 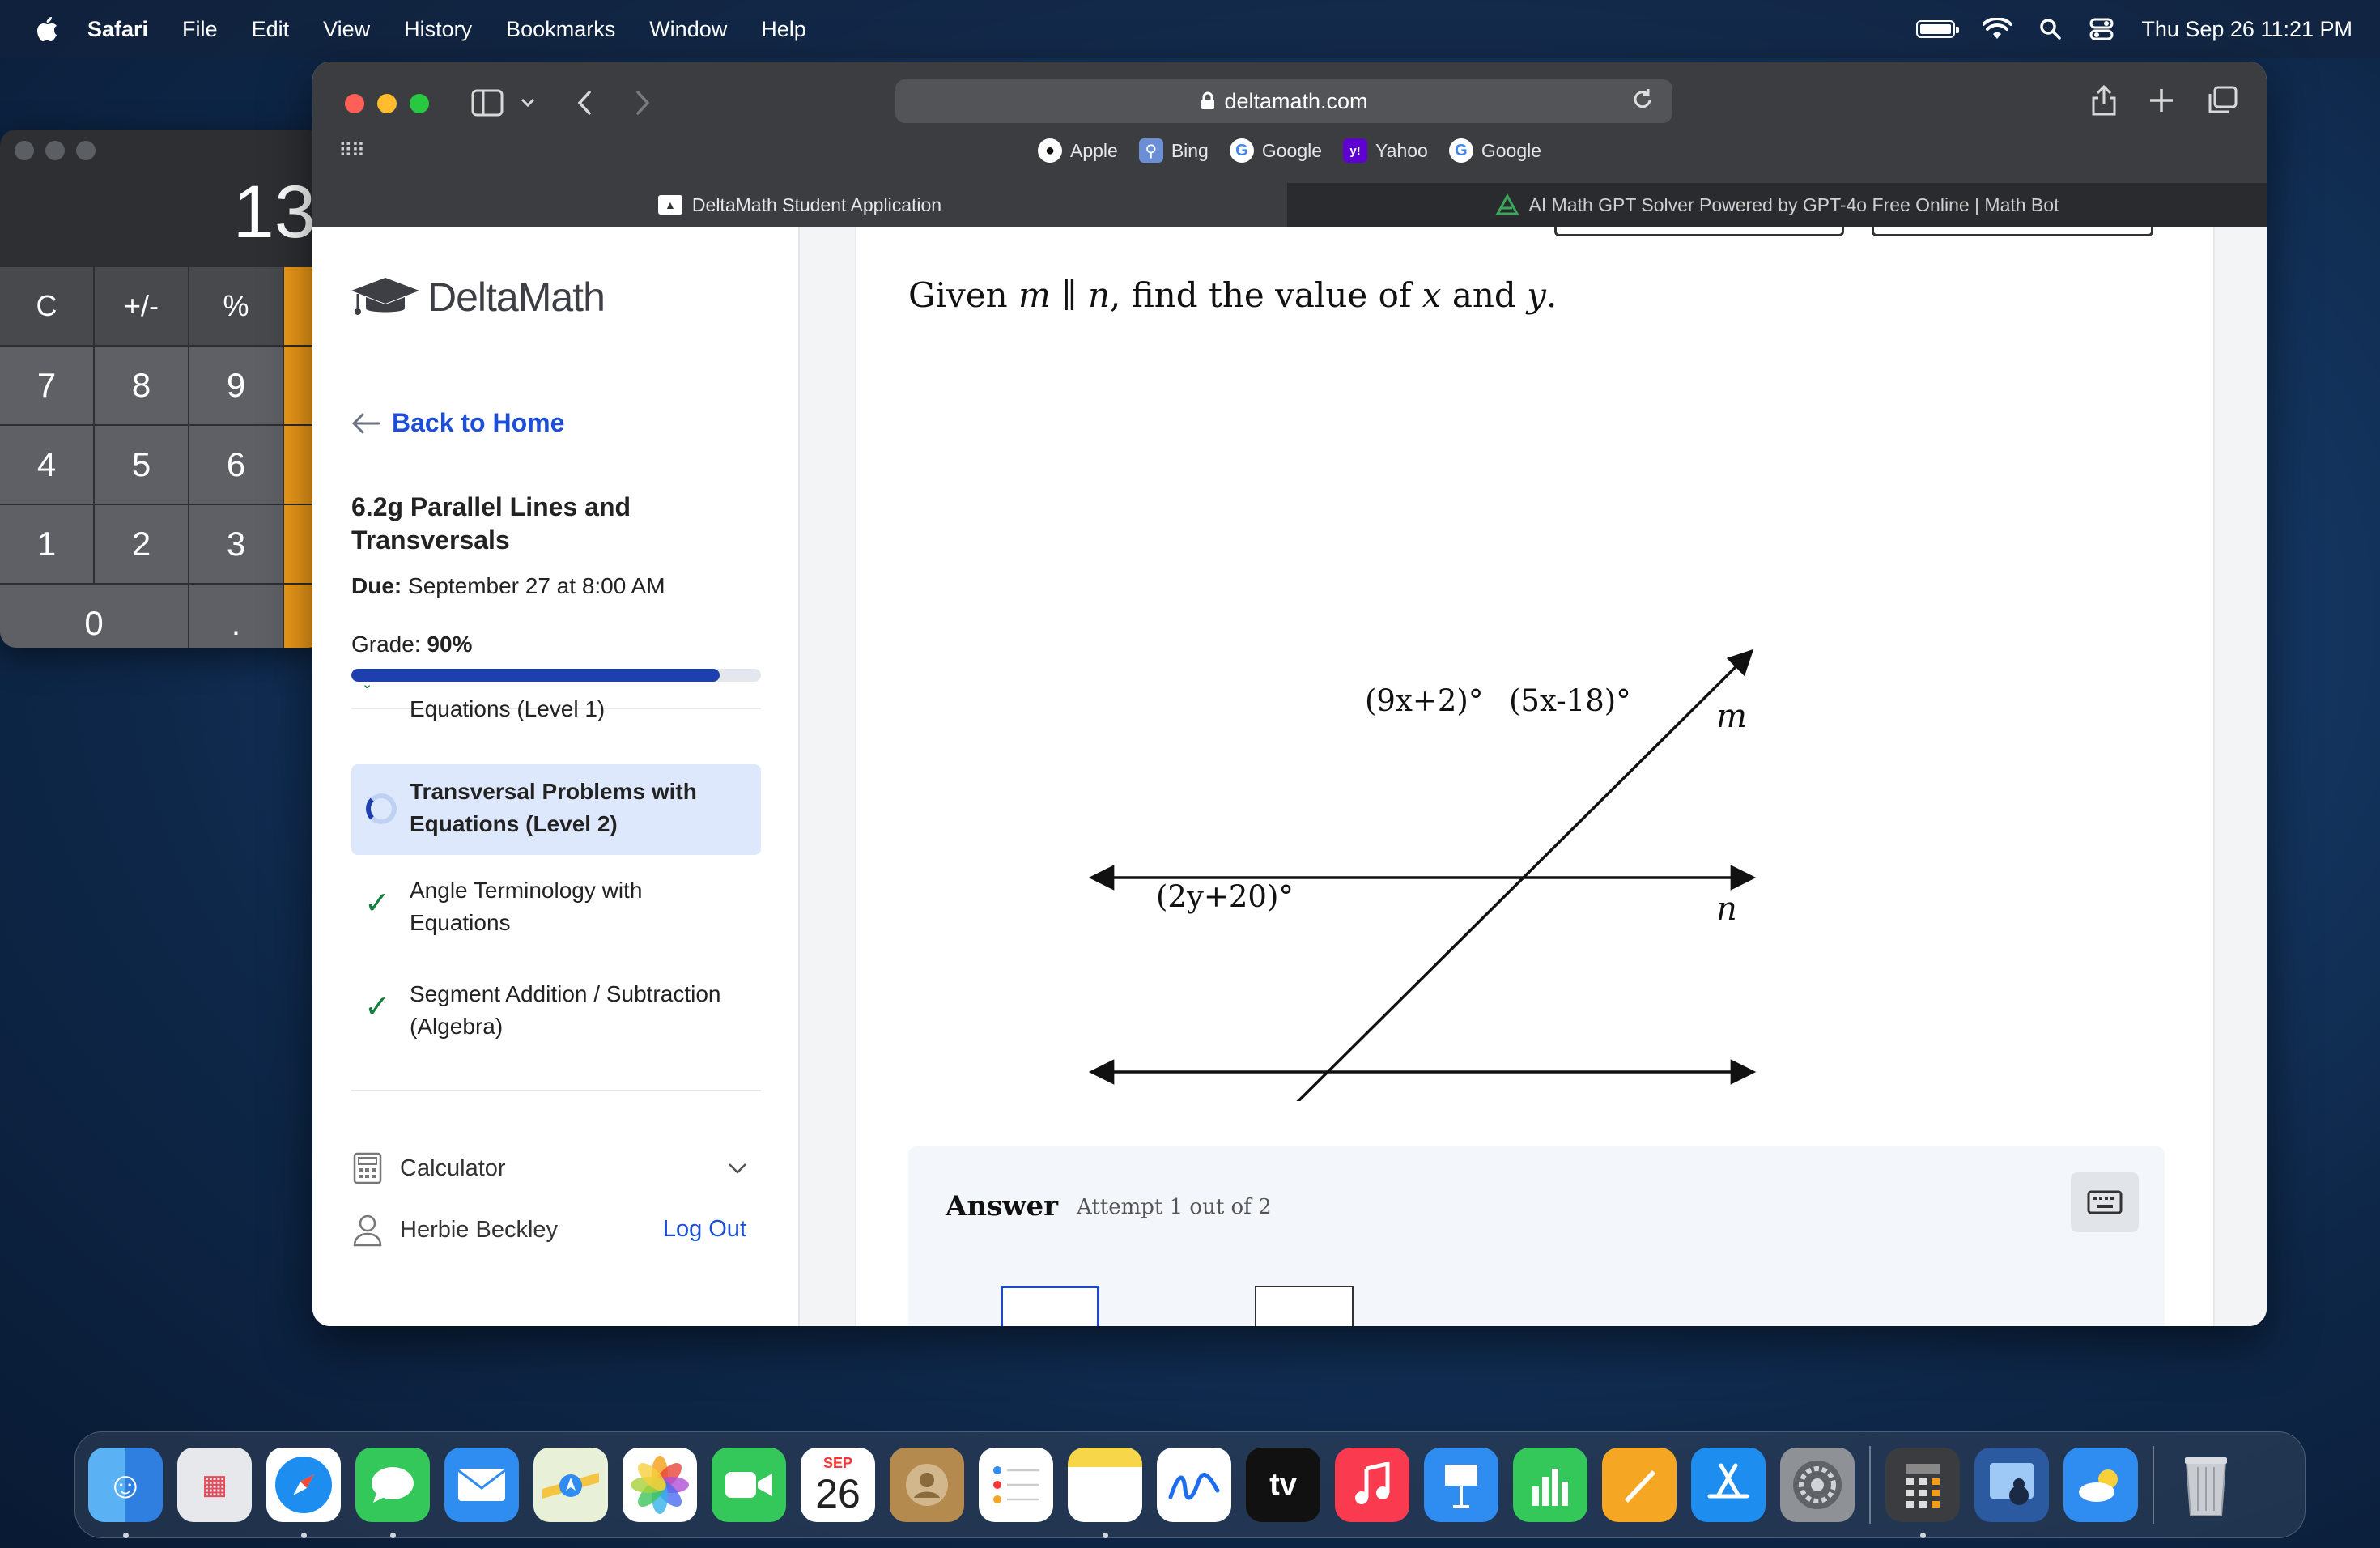 What do you see at coordinates (783, 29) in the screenshot?
I see `menu-help: Help` at bounding box center [783, 29].